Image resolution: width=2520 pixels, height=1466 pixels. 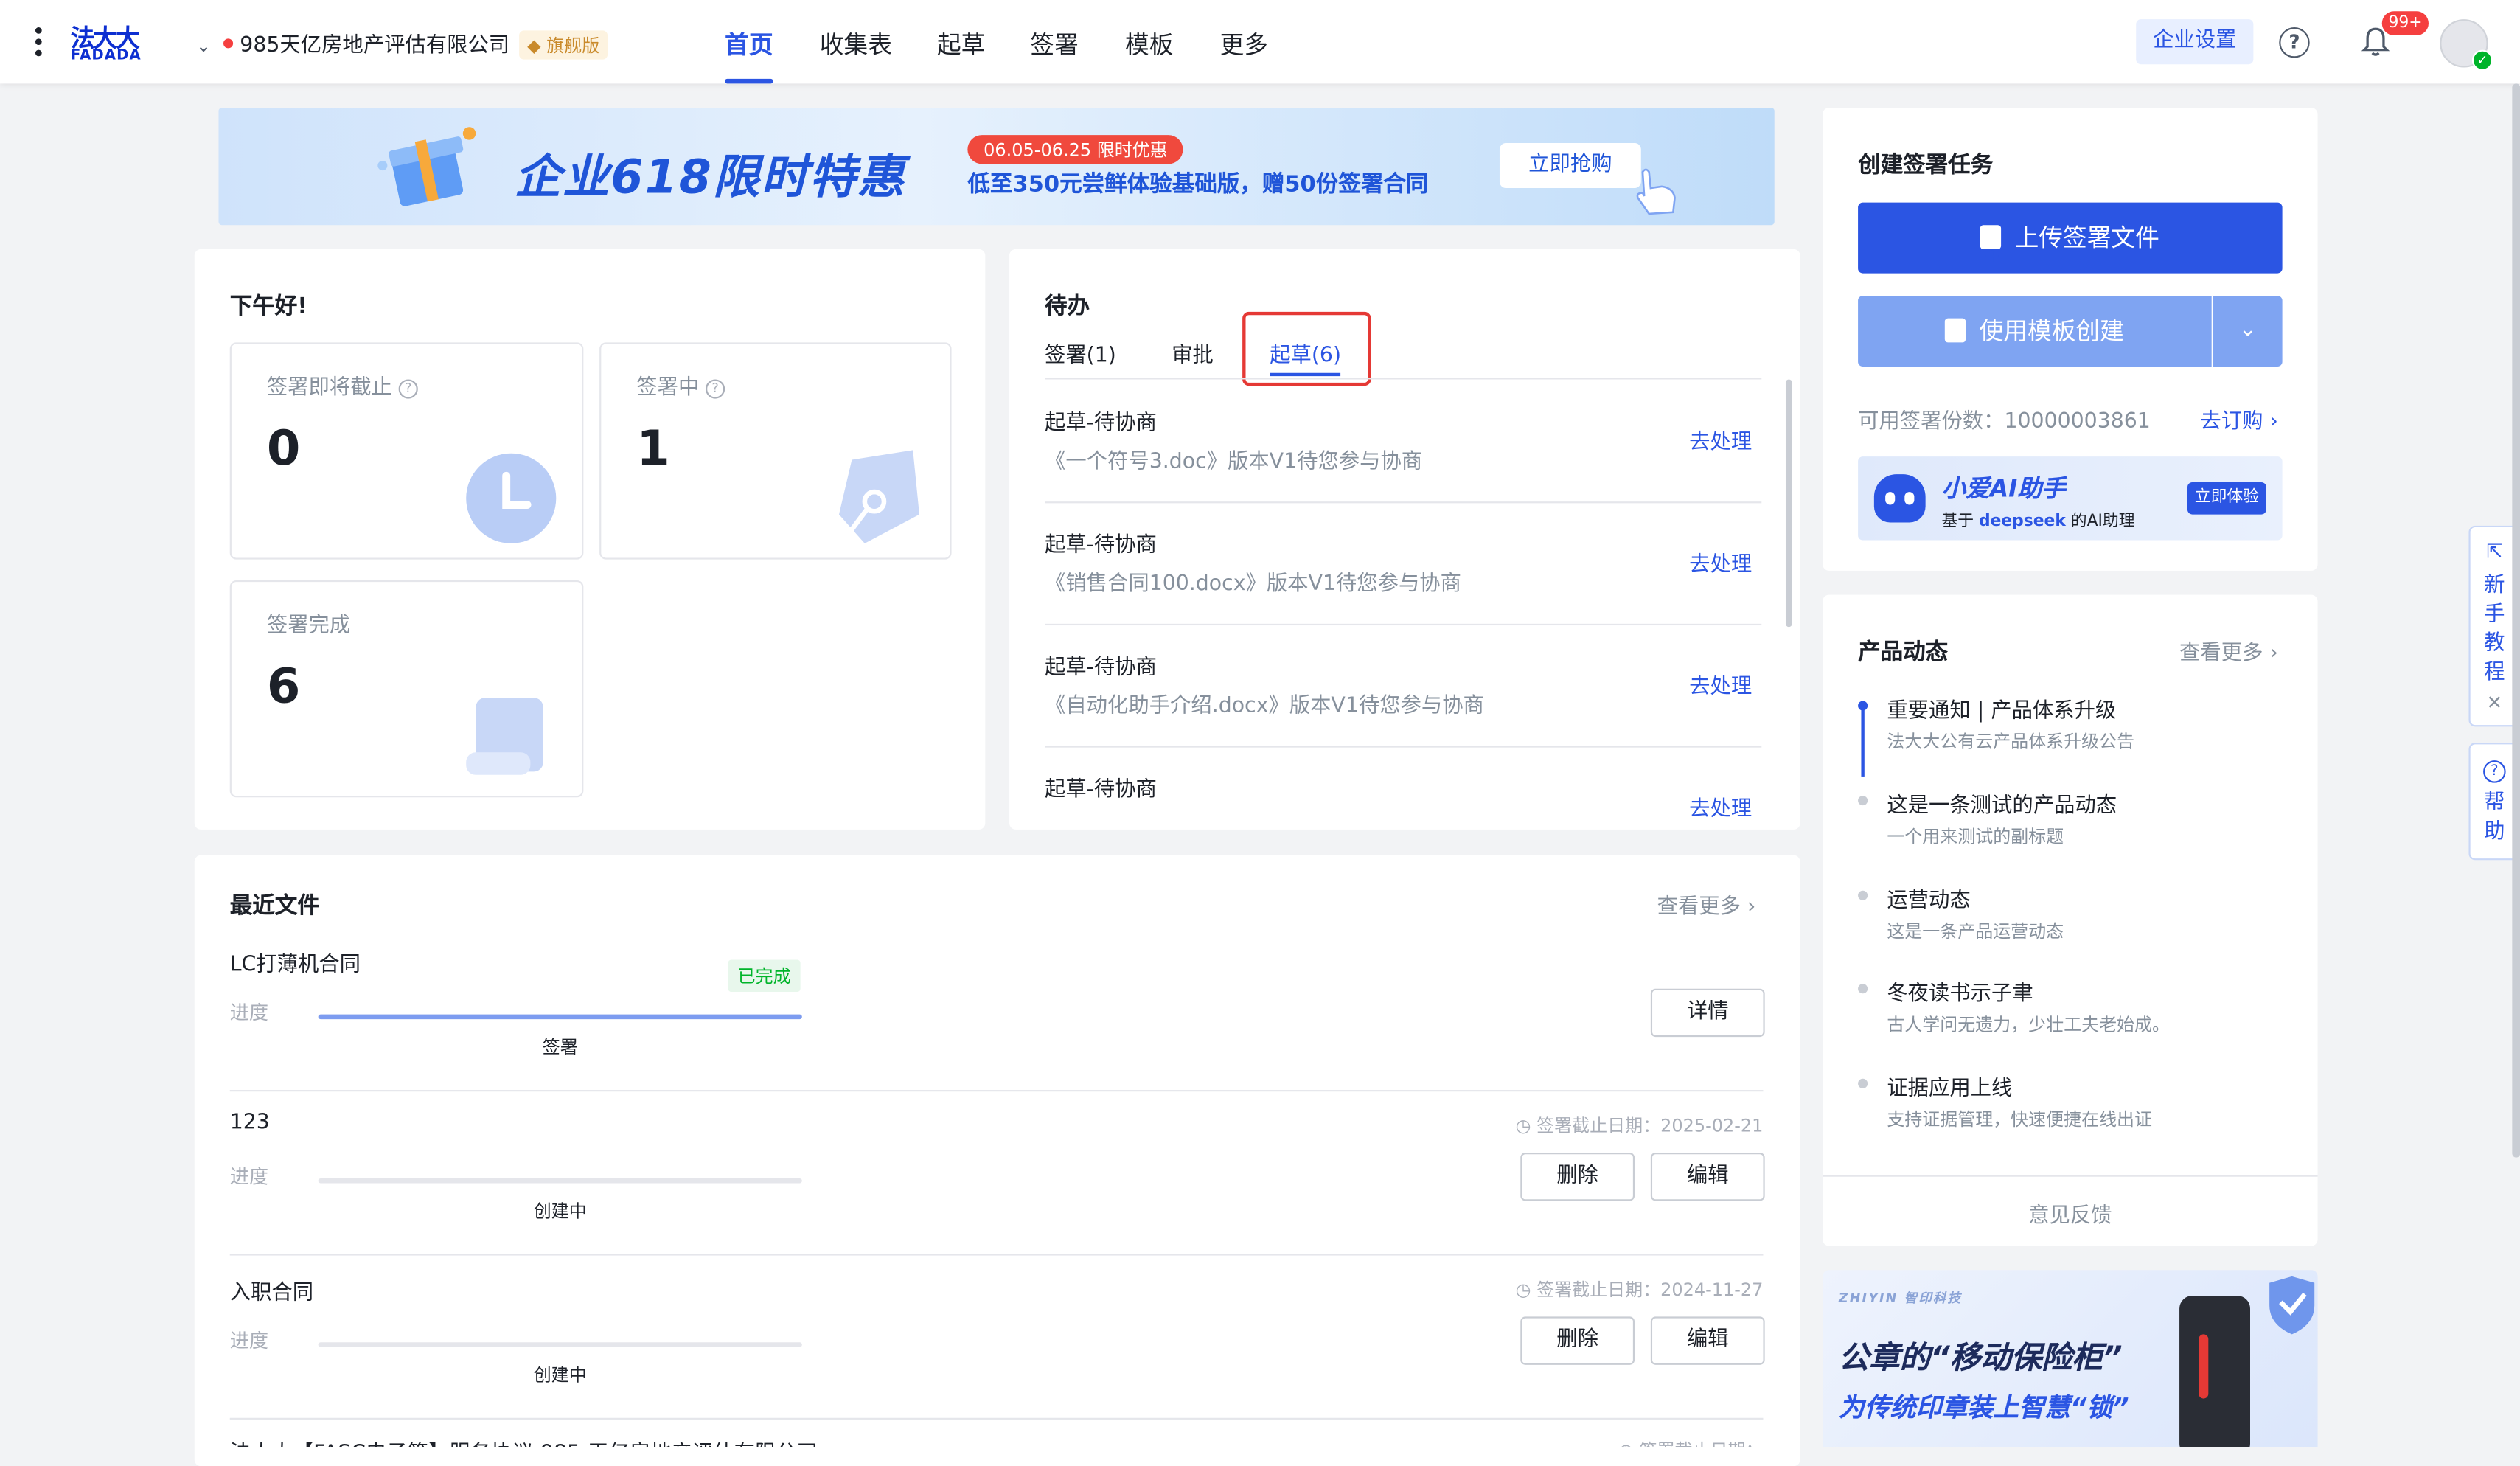 I want to click on progress-step: 签署, so click(x=560, y=1047).